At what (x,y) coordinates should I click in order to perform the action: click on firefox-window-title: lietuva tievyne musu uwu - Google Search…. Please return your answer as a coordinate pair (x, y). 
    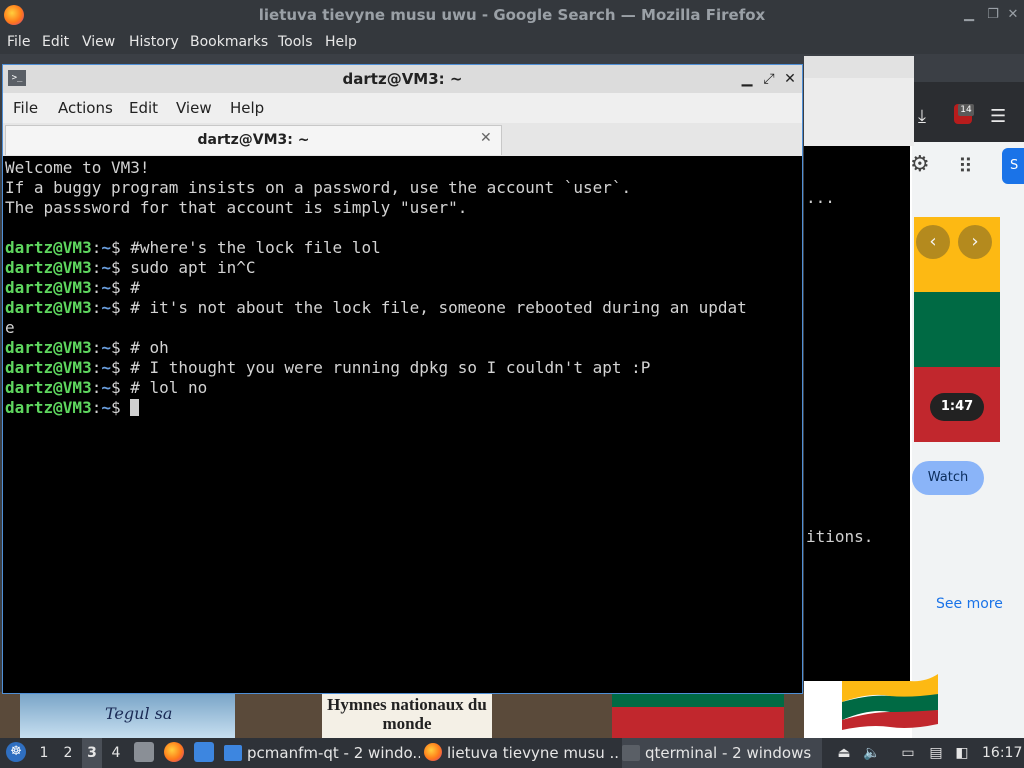
    Looking at the image, I should click on (512, 15).